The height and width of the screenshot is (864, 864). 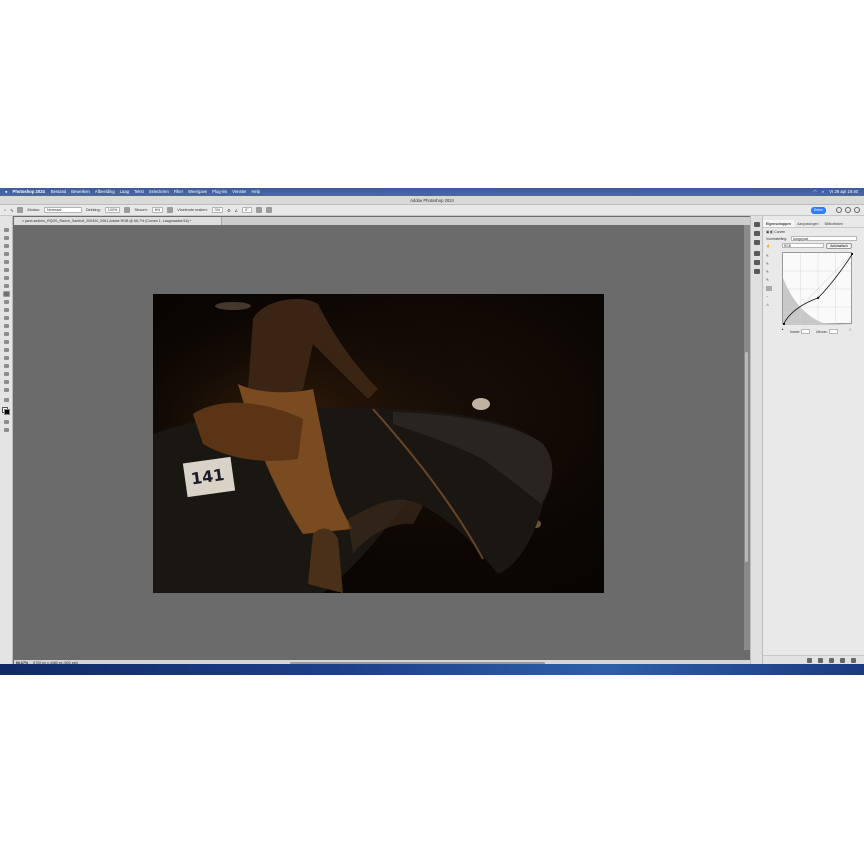 What do you see at coordinates (815, 192) in the screenshot?
I see `wifi-icon: ◠` at bounding box center [815, 192].